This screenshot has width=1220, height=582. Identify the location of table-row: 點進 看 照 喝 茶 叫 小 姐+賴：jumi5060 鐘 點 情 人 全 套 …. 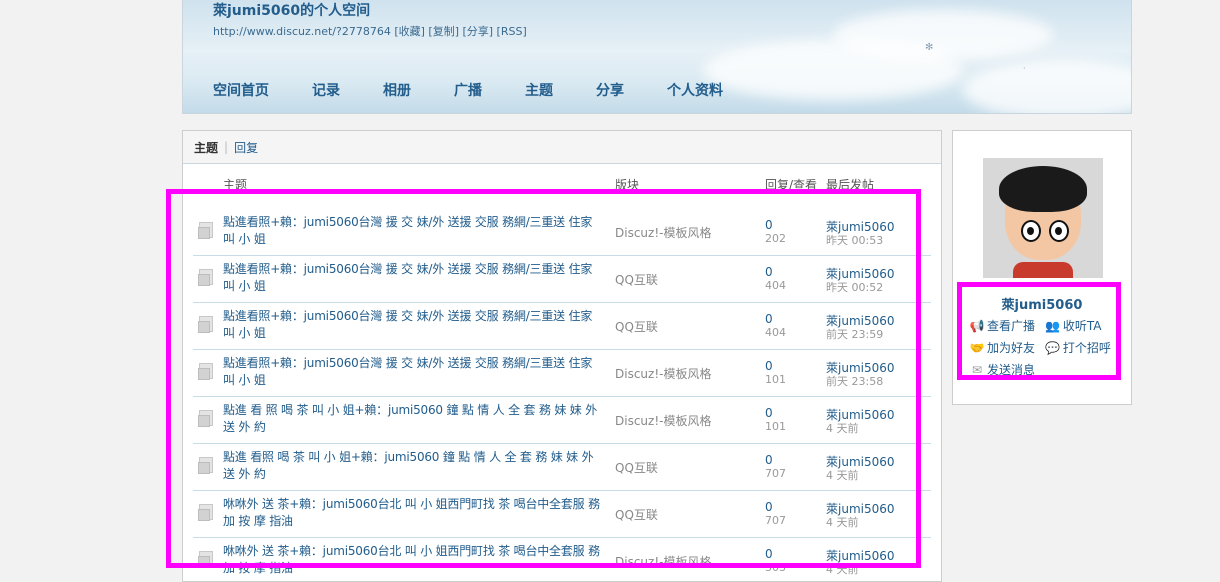
(562, 420).